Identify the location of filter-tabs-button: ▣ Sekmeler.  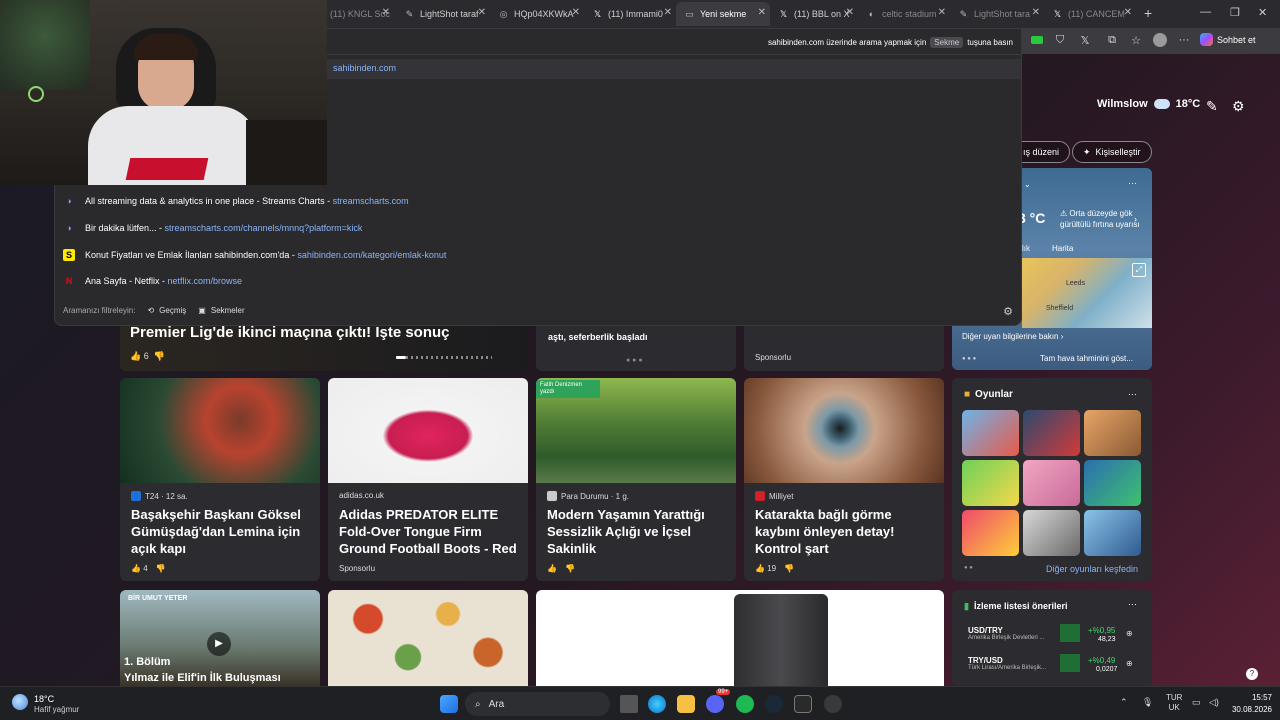
(221, 310).